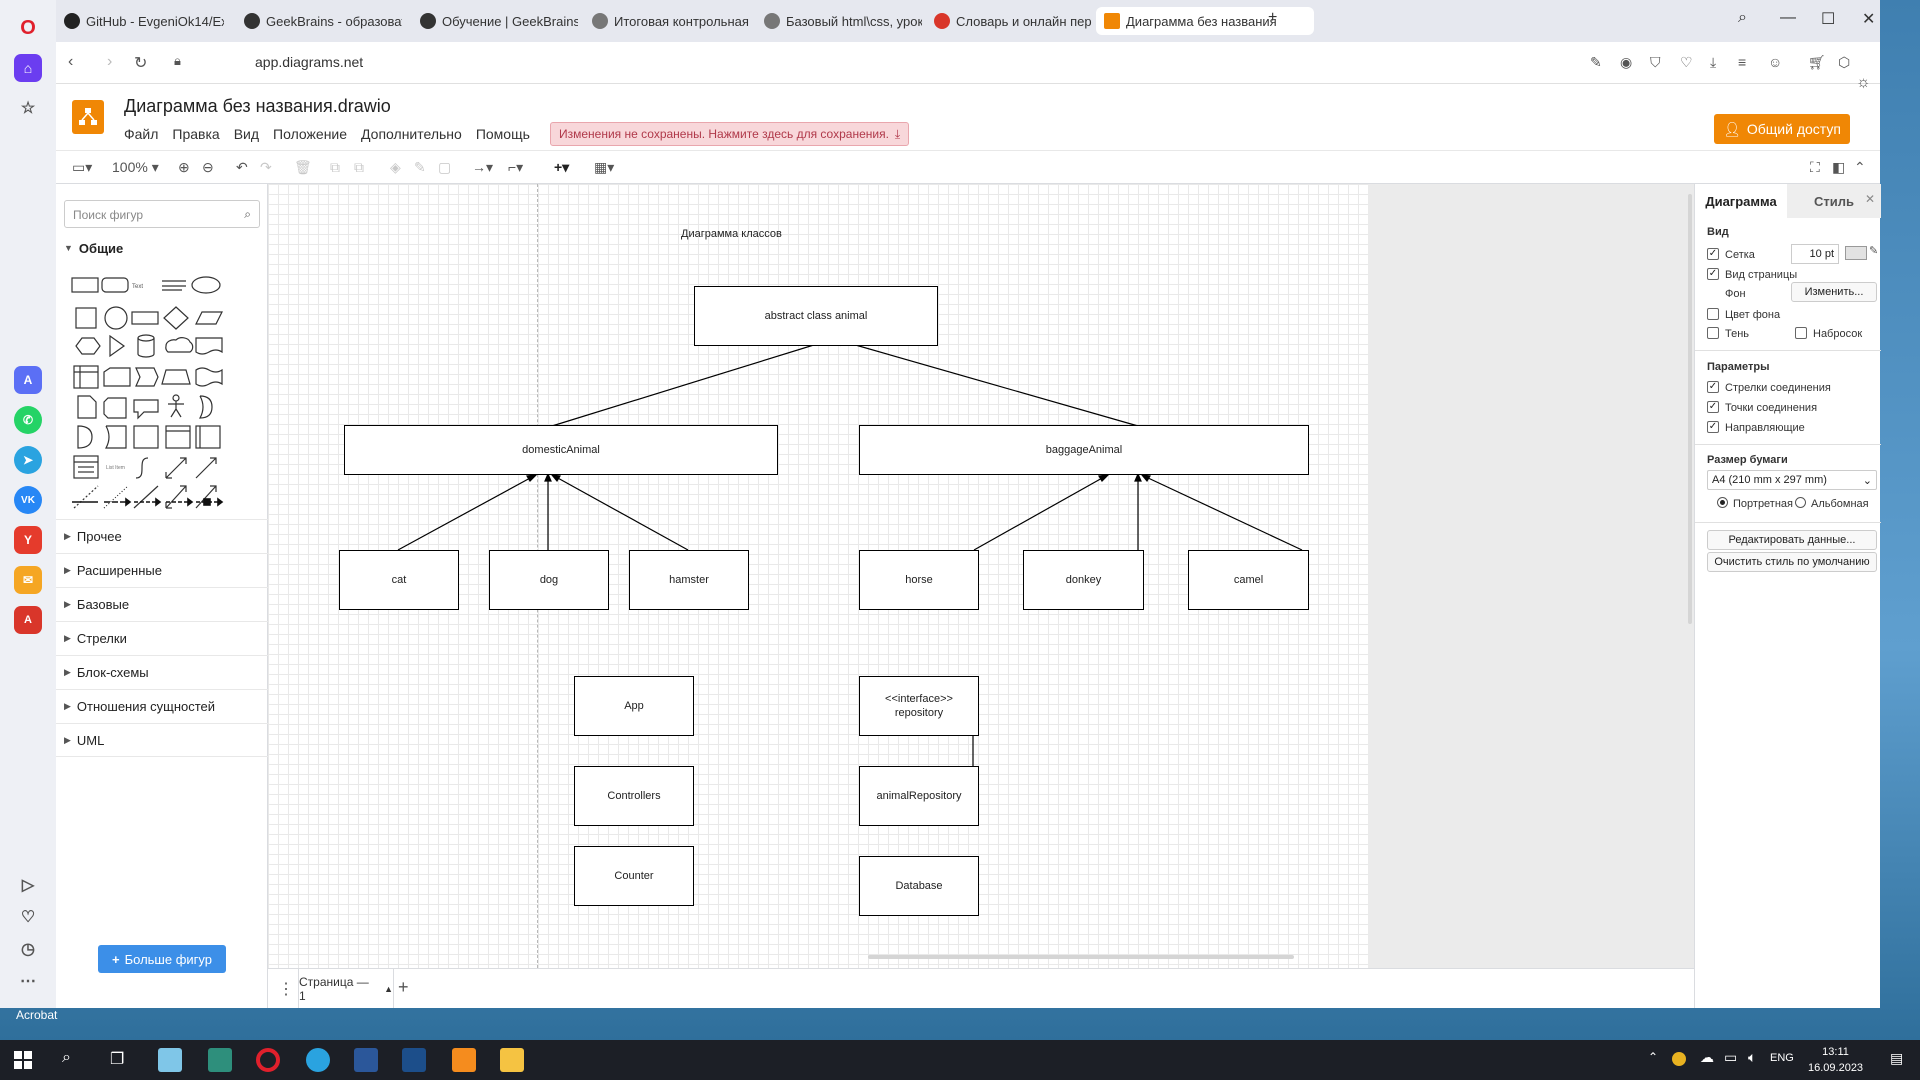 This screenshot has height=1080, width=1920. I want to click on section-flowchart: ▶ Блок-схемы, so click(162, 672).